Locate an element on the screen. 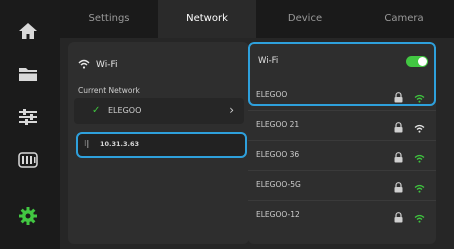 Image resolution: width=454 pixels, height=249 pixels. wifi-toggle-switch is located at coordinates (417, 61).